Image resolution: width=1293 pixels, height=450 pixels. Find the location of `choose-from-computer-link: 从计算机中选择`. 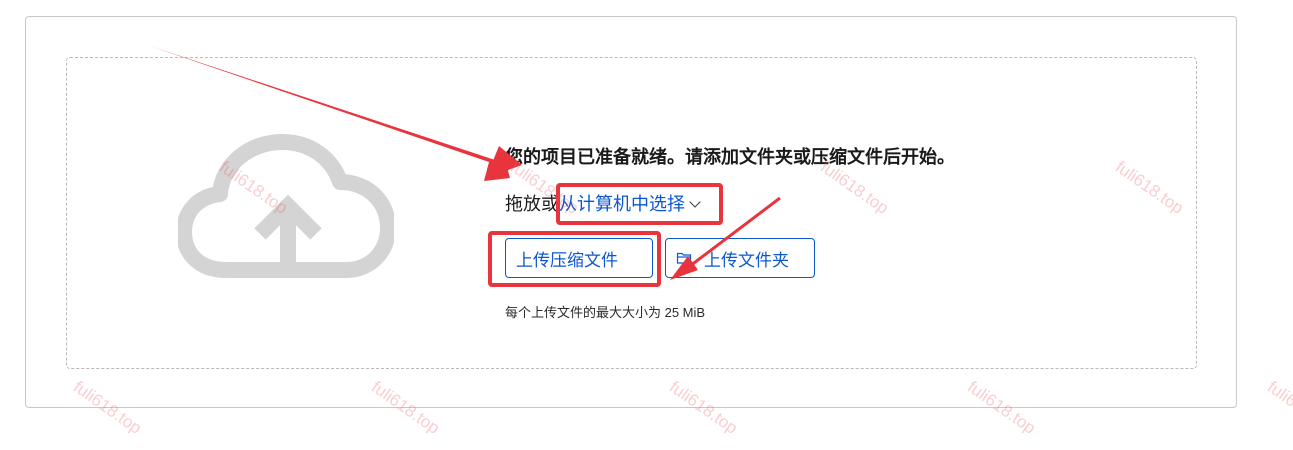

choose-from-computer-link: 从计算机中选择 is located at coordinates (622, 204).